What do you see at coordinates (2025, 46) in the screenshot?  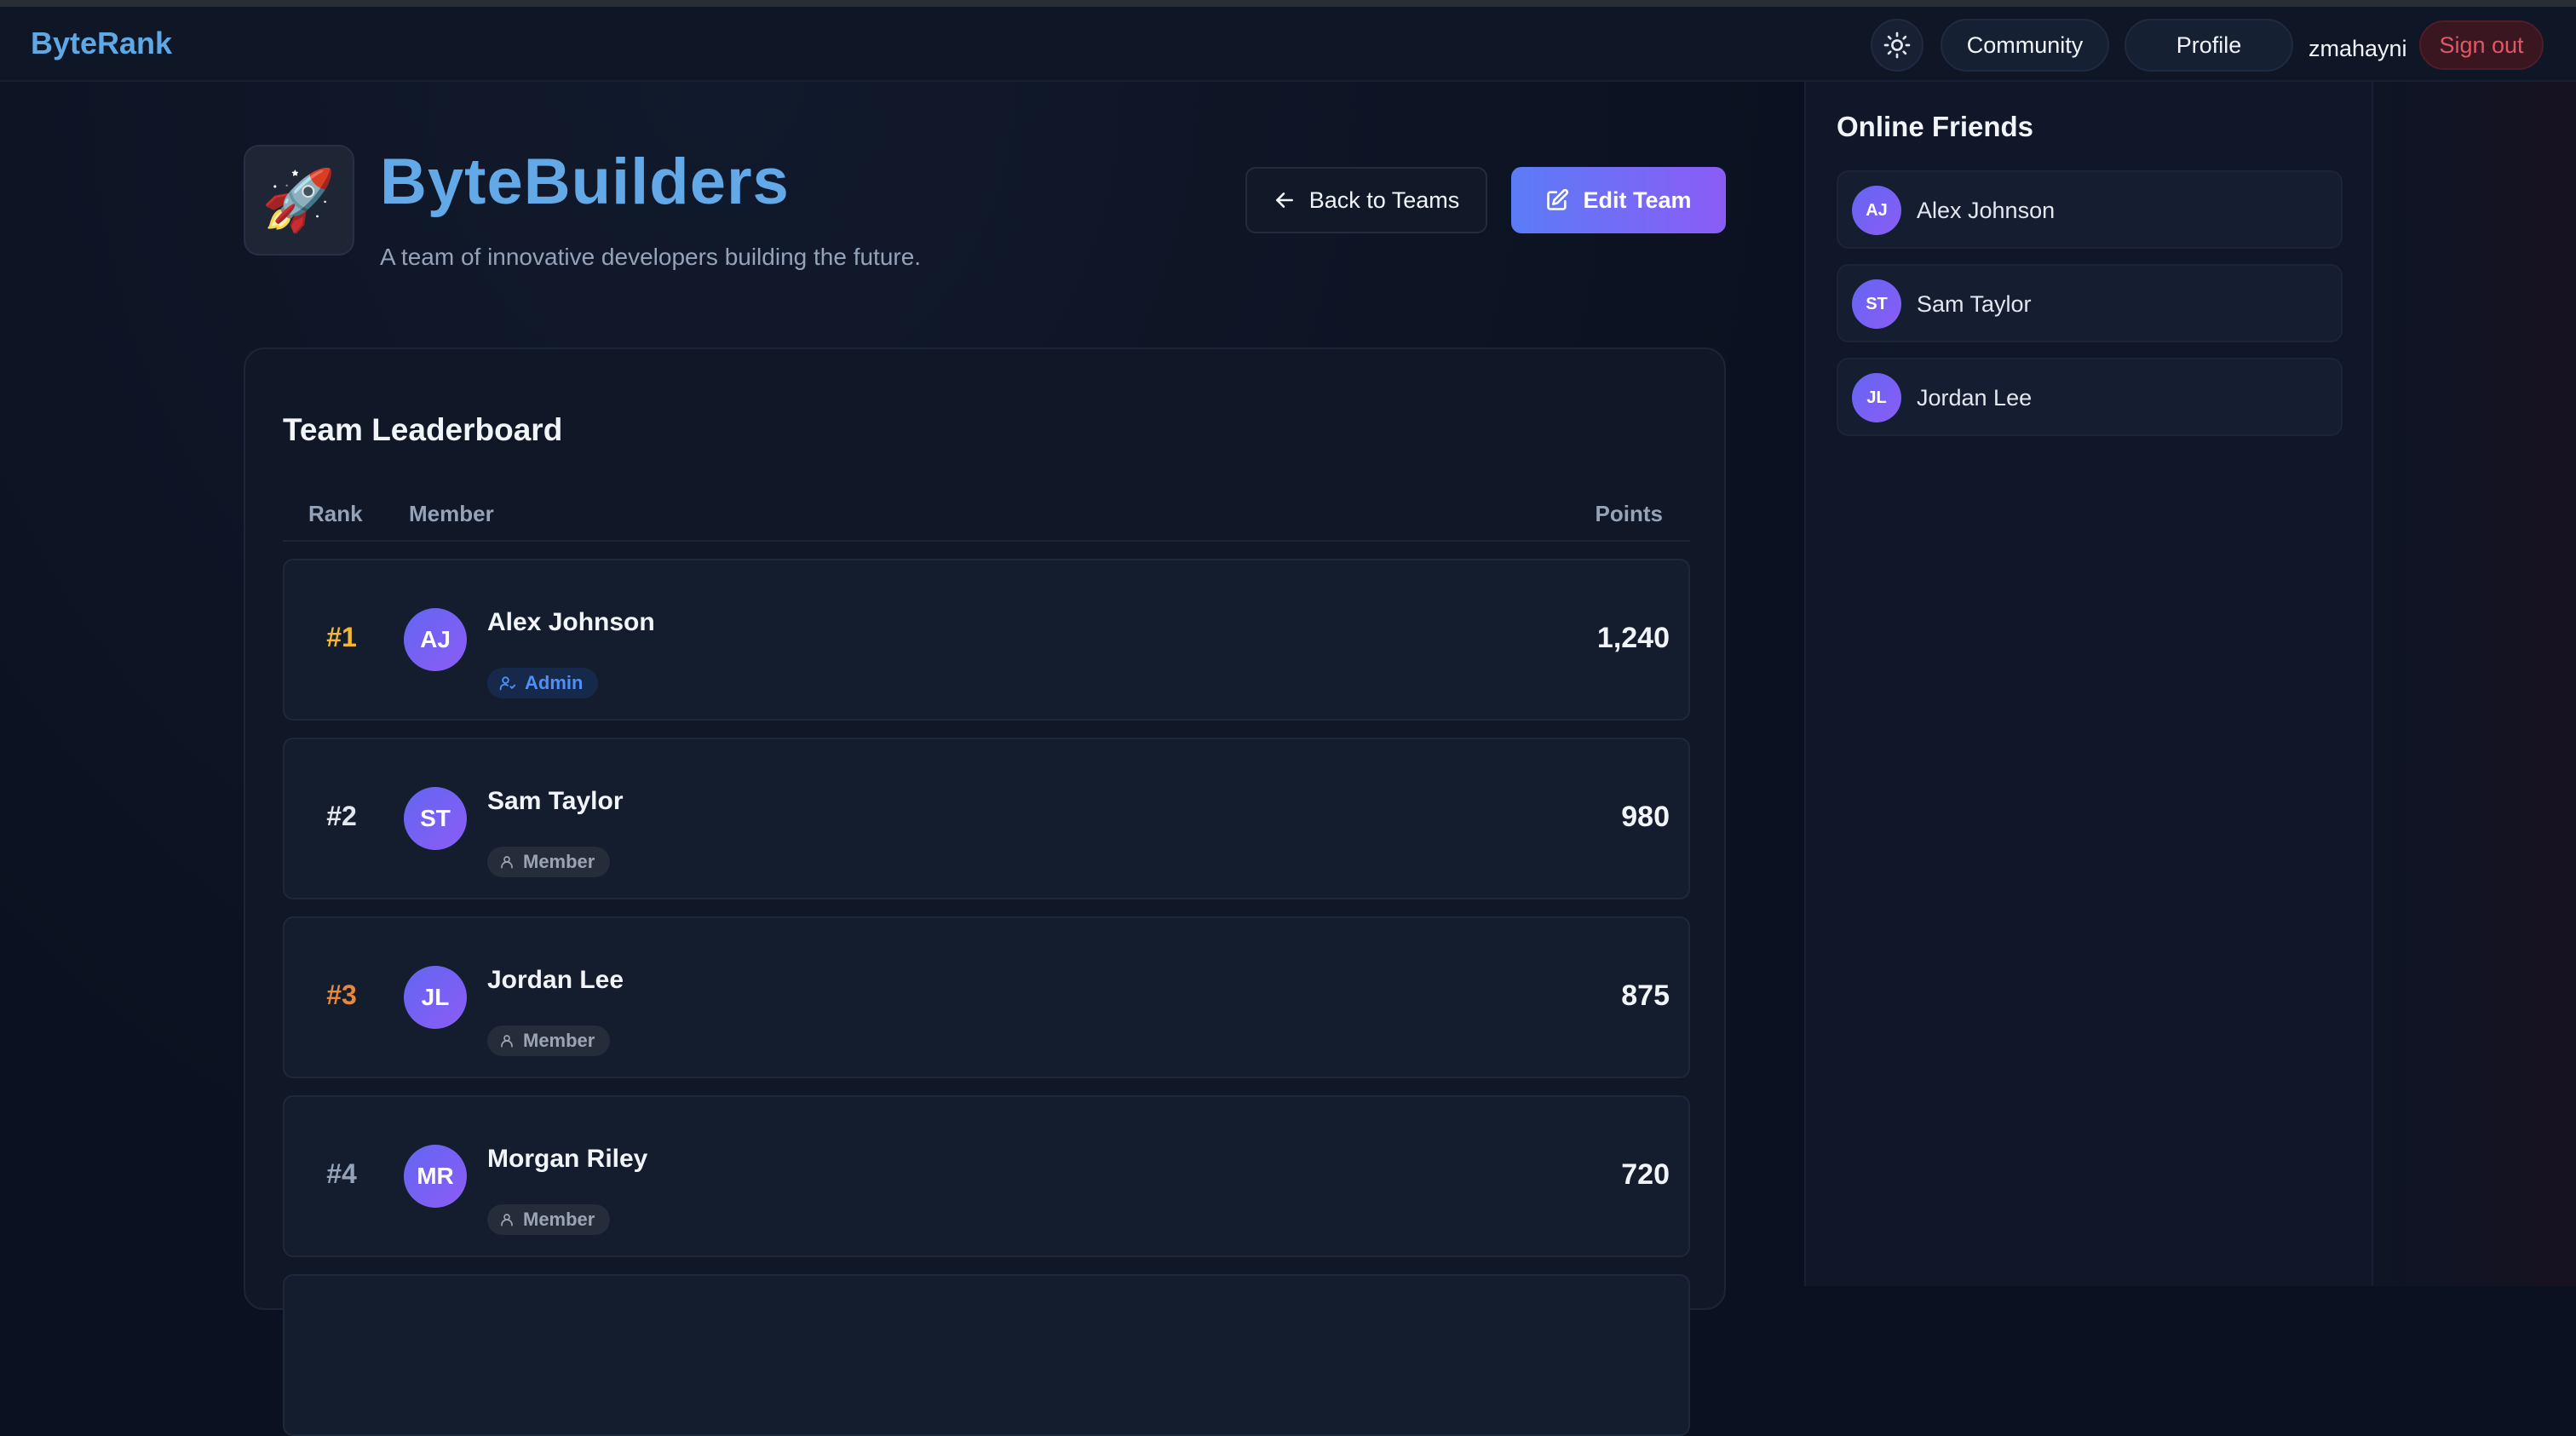 I see `nav-community-button: Community` at bounding box center [2025, 46].